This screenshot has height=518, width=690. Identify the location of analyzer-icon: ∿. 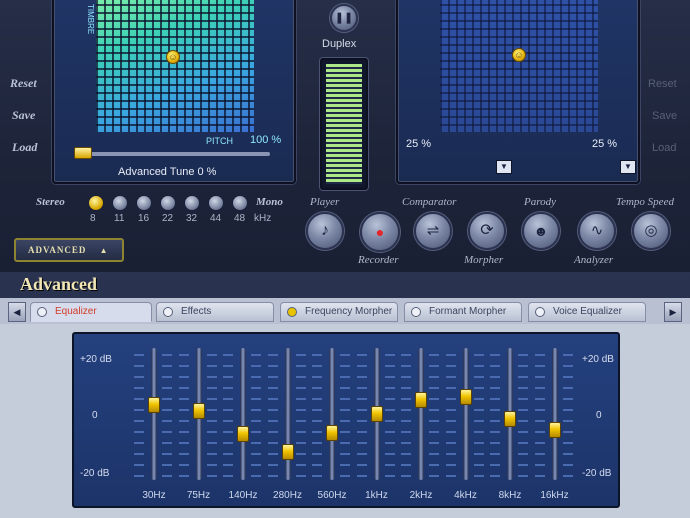
(597, 231).